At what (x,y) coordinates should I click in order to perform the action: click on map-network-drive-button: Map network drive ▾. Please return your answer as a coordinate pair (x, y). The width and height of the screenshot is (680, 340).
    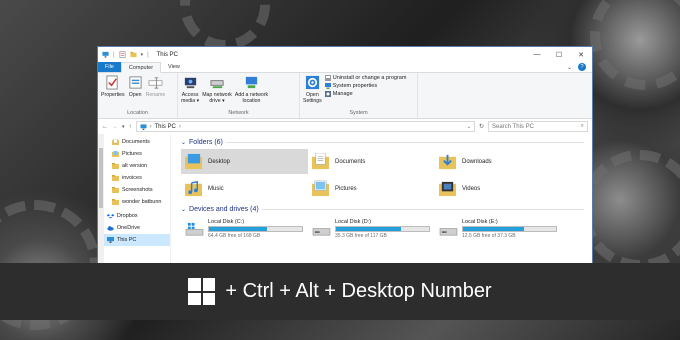
    Looking at the image, I should click on (217, 92).